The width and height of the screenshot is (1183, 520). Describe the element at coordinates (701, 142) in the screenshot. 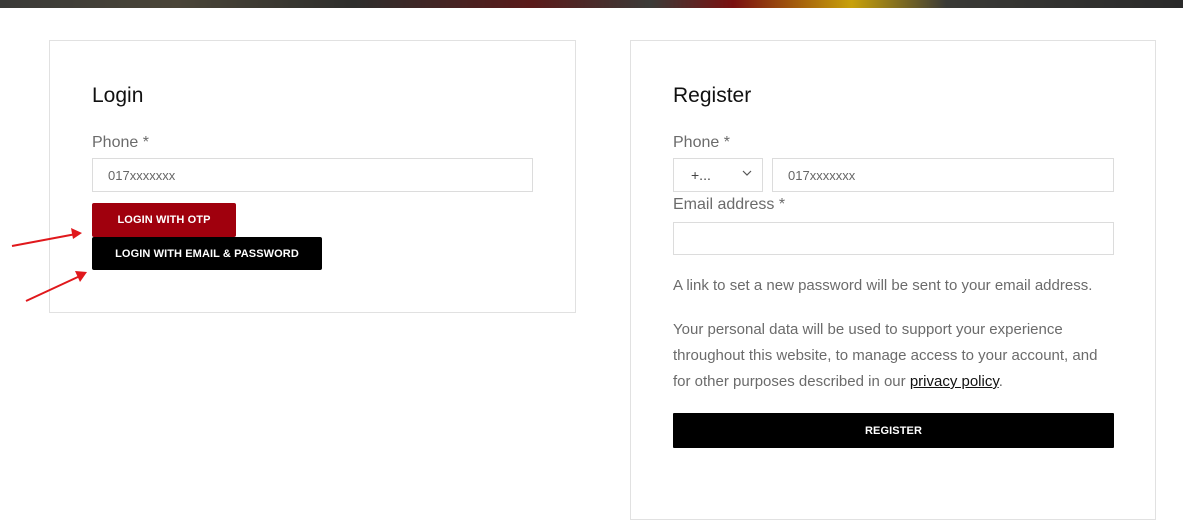

I see `register-phone-label: Phone *` at that location.